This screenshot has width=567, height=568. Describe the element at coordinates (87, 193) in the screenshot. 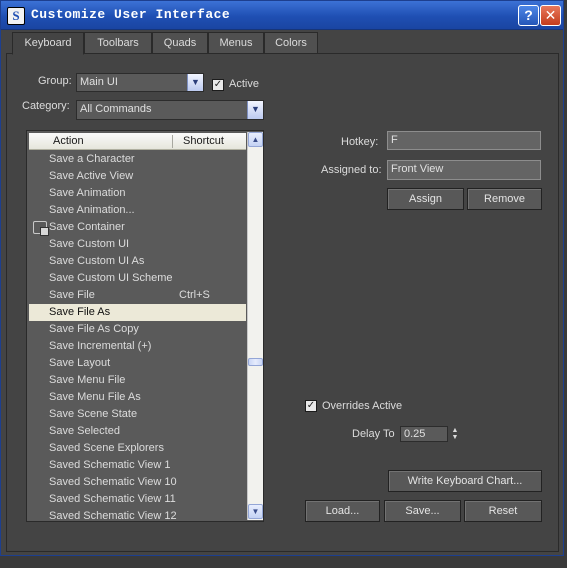

I see `action-name: Save Animation` at that location.